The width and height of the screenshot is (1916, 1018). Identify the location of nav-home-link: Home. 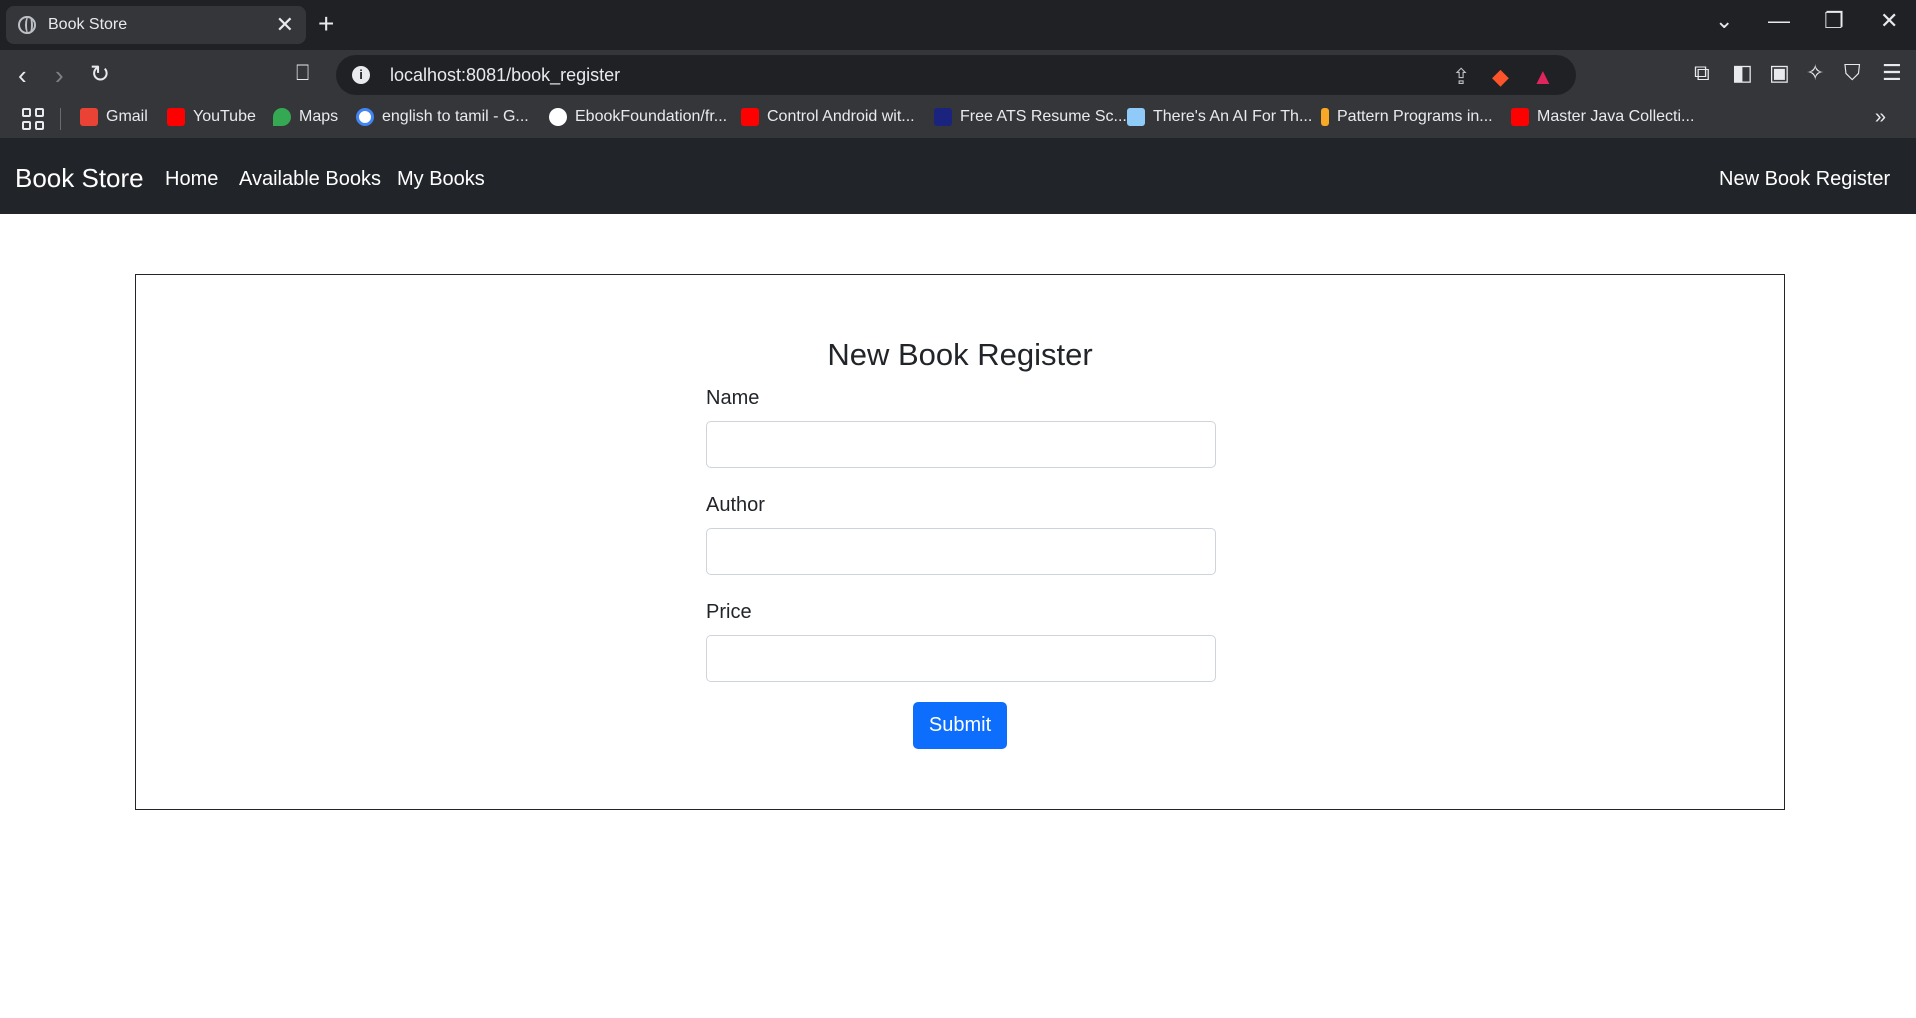
(191, 179).